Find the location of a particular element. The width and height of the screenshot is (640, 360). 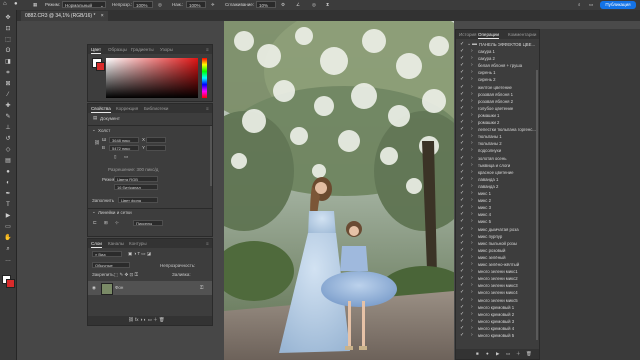

action-row: ✓ › золотая осень is located at coordinates (497, 158).